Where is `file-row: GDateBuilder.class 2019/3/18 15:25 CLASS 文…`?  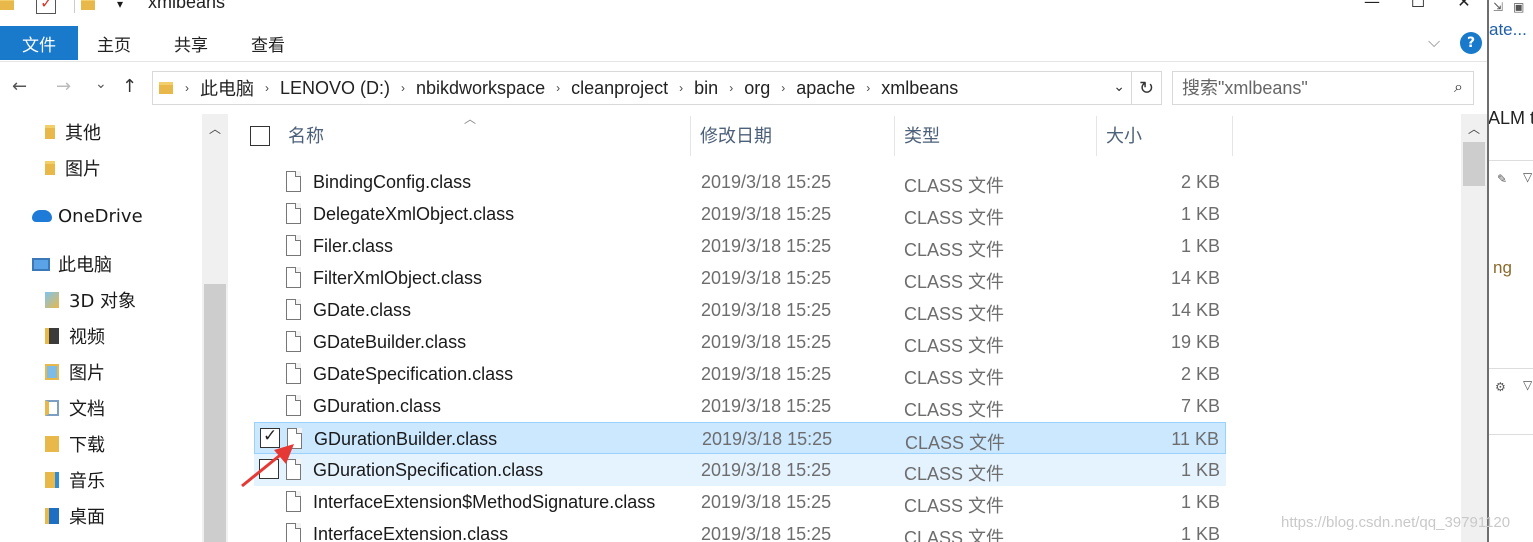 file-row: GDateBuilder.class 2019/3/18 15:25 CLASS 文… is located at coordinates (740, 342).